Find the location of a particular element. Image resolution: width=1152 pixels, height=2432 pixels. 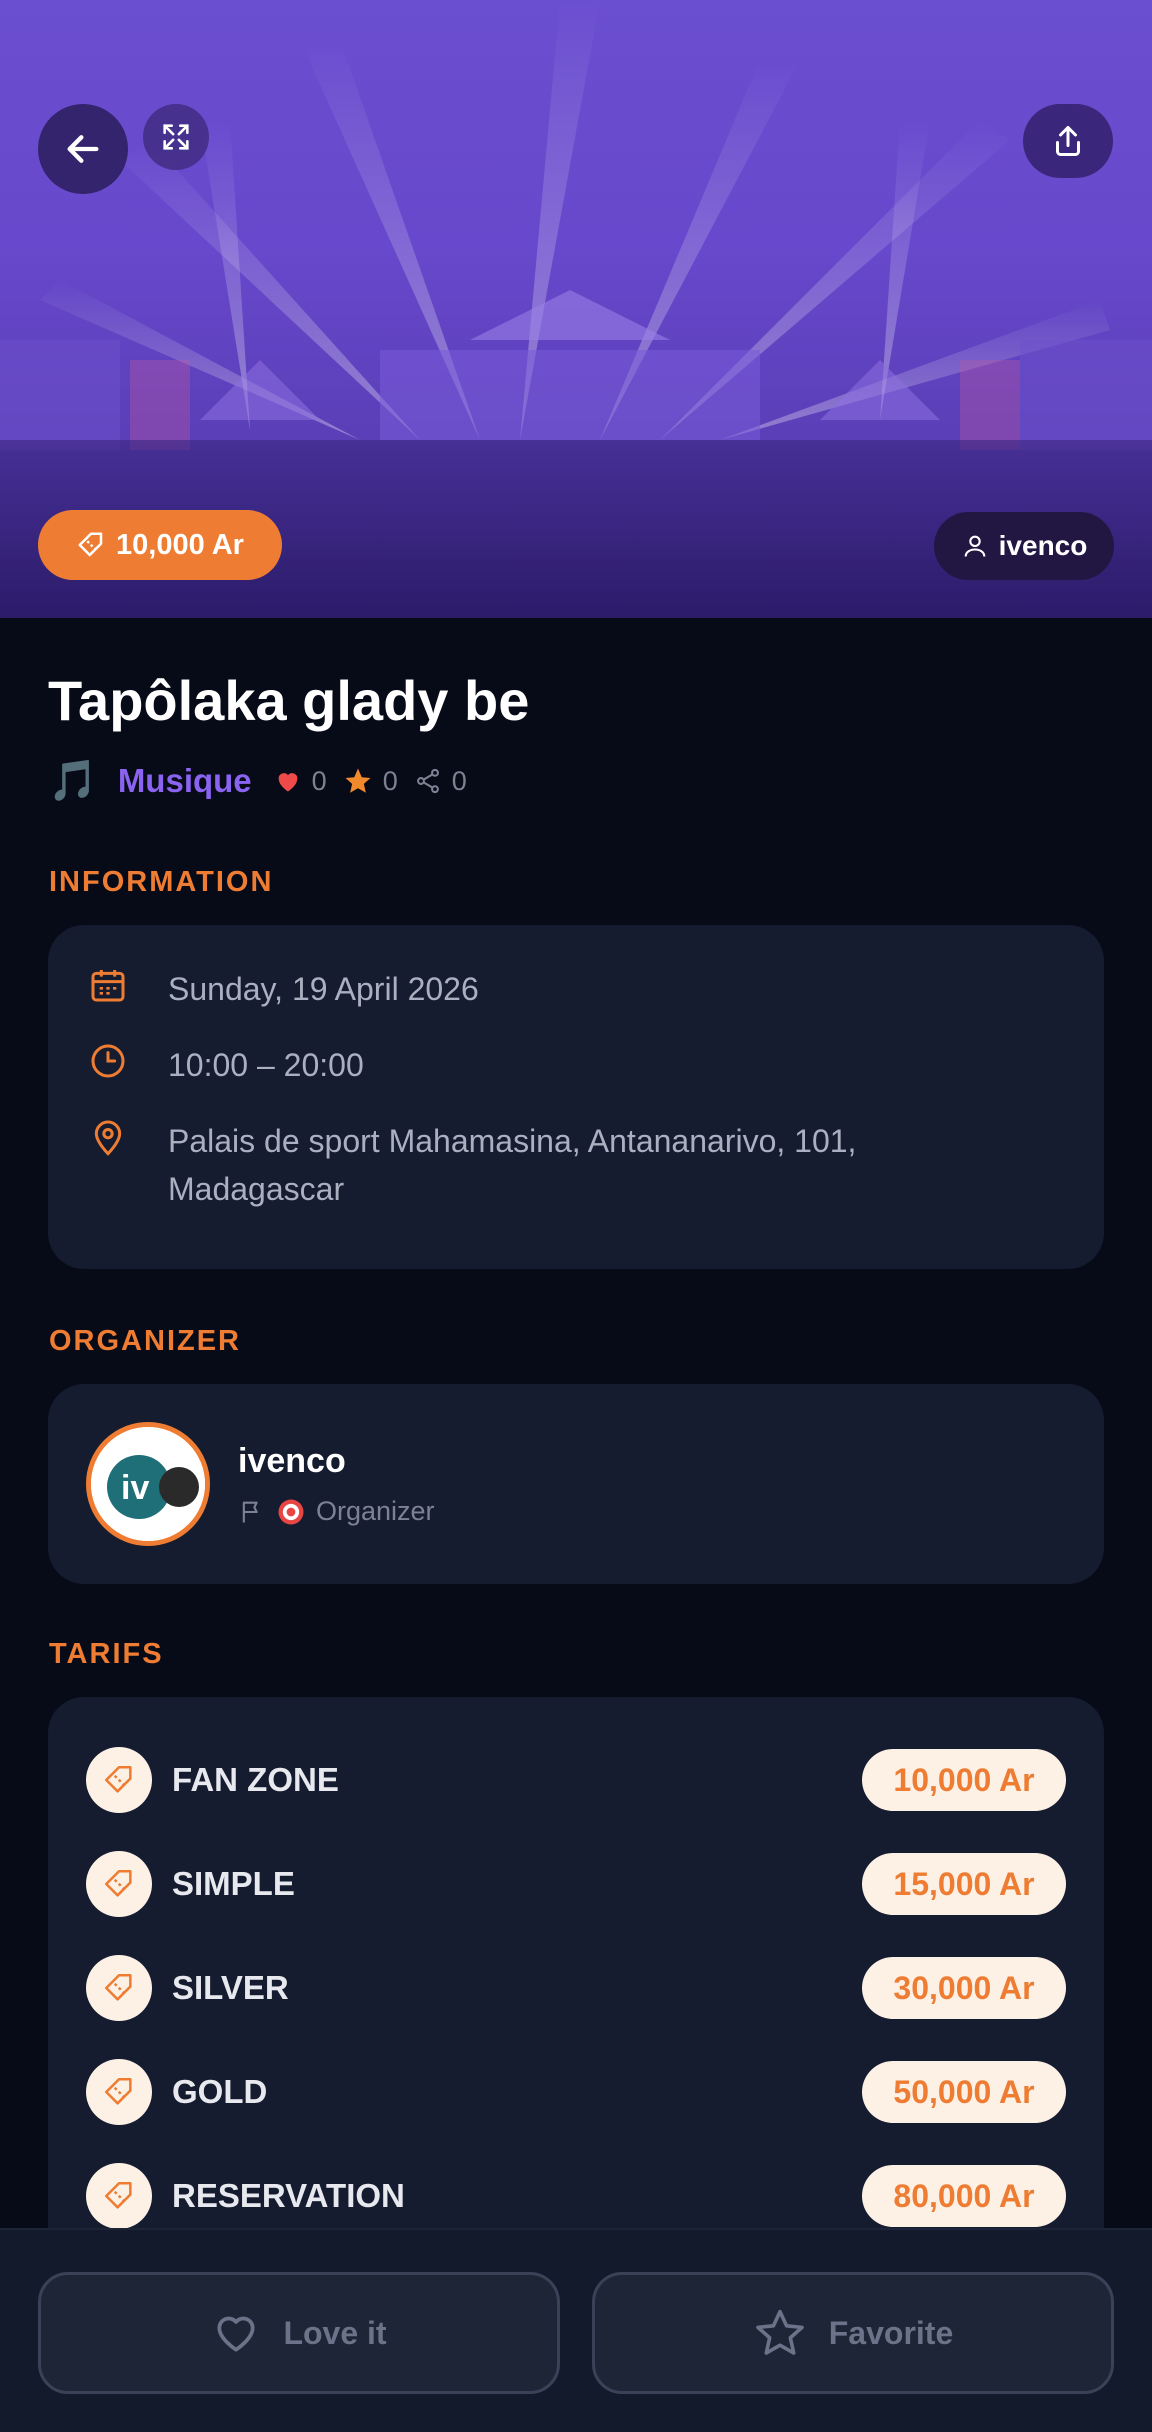

organizer-avatar: iv is located at coordinates (148, 1484).